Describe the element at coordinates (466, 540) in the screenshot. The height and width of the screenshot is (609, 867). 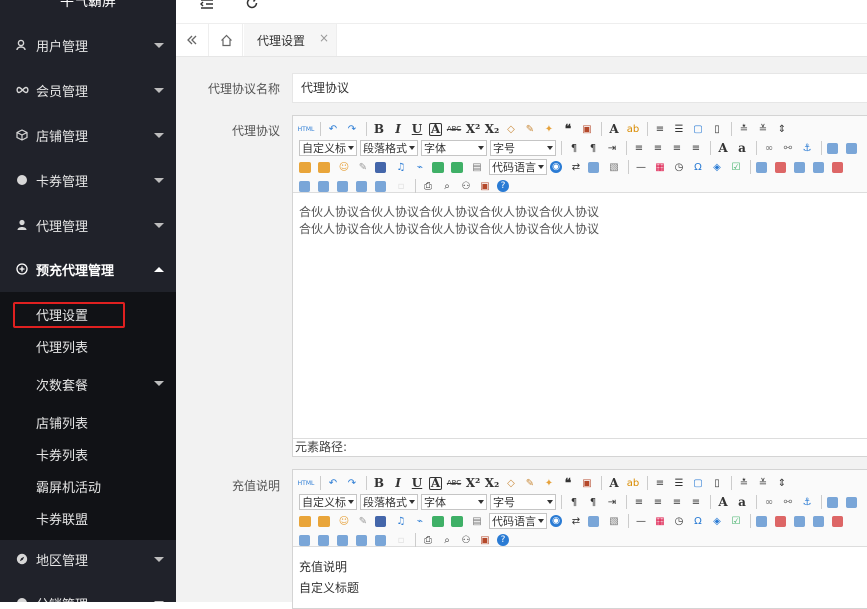
I see `binoculars-icon: ⚇` at that location.